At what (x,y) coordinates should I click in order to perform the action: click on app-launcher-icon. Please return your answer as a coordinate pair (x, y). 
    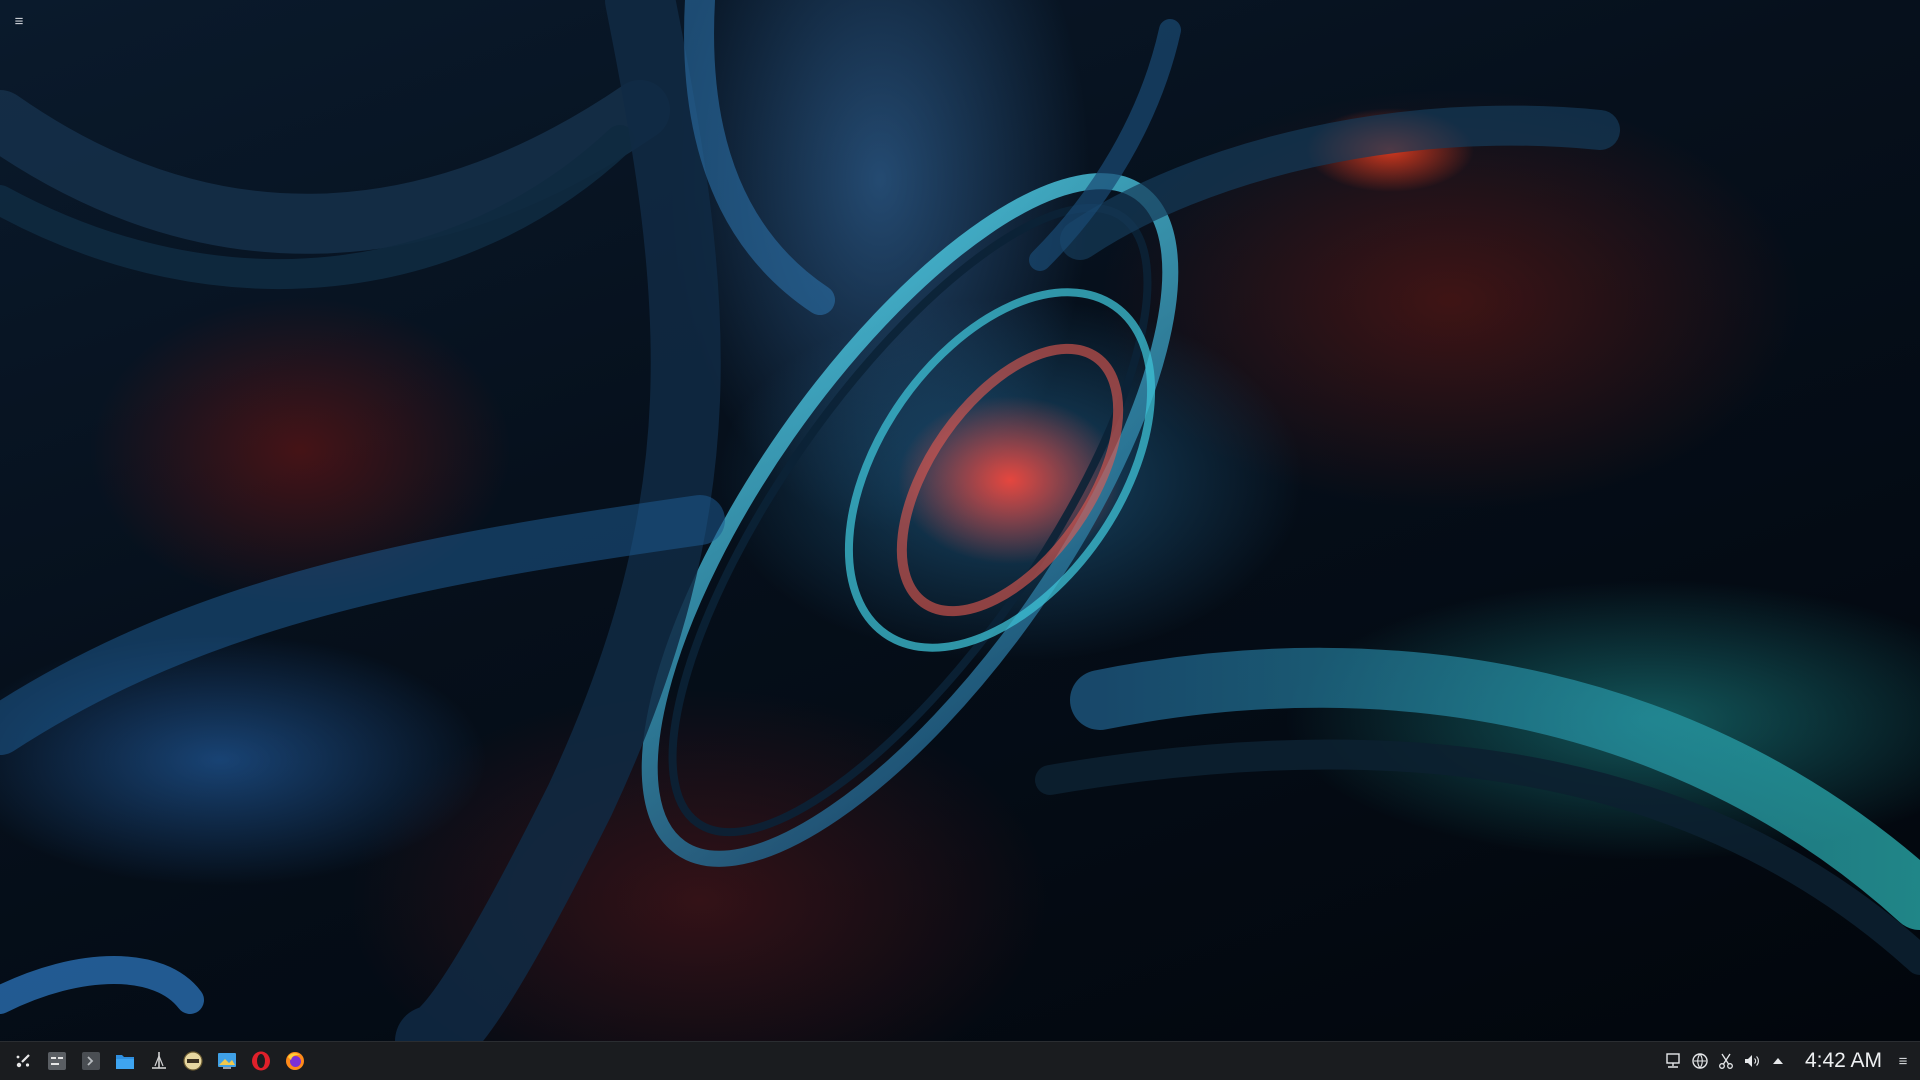
    Looking at the image, I should click on (23, 1061).